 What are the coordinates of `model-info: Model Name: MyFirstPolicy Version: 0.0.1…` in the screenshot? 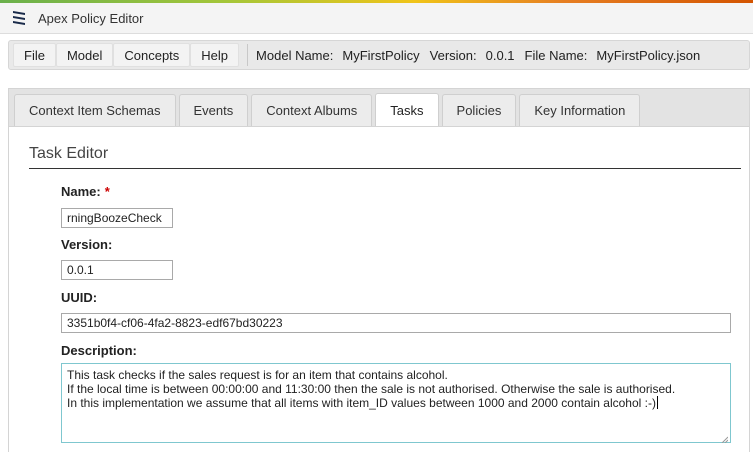 It's located at (483, 55).